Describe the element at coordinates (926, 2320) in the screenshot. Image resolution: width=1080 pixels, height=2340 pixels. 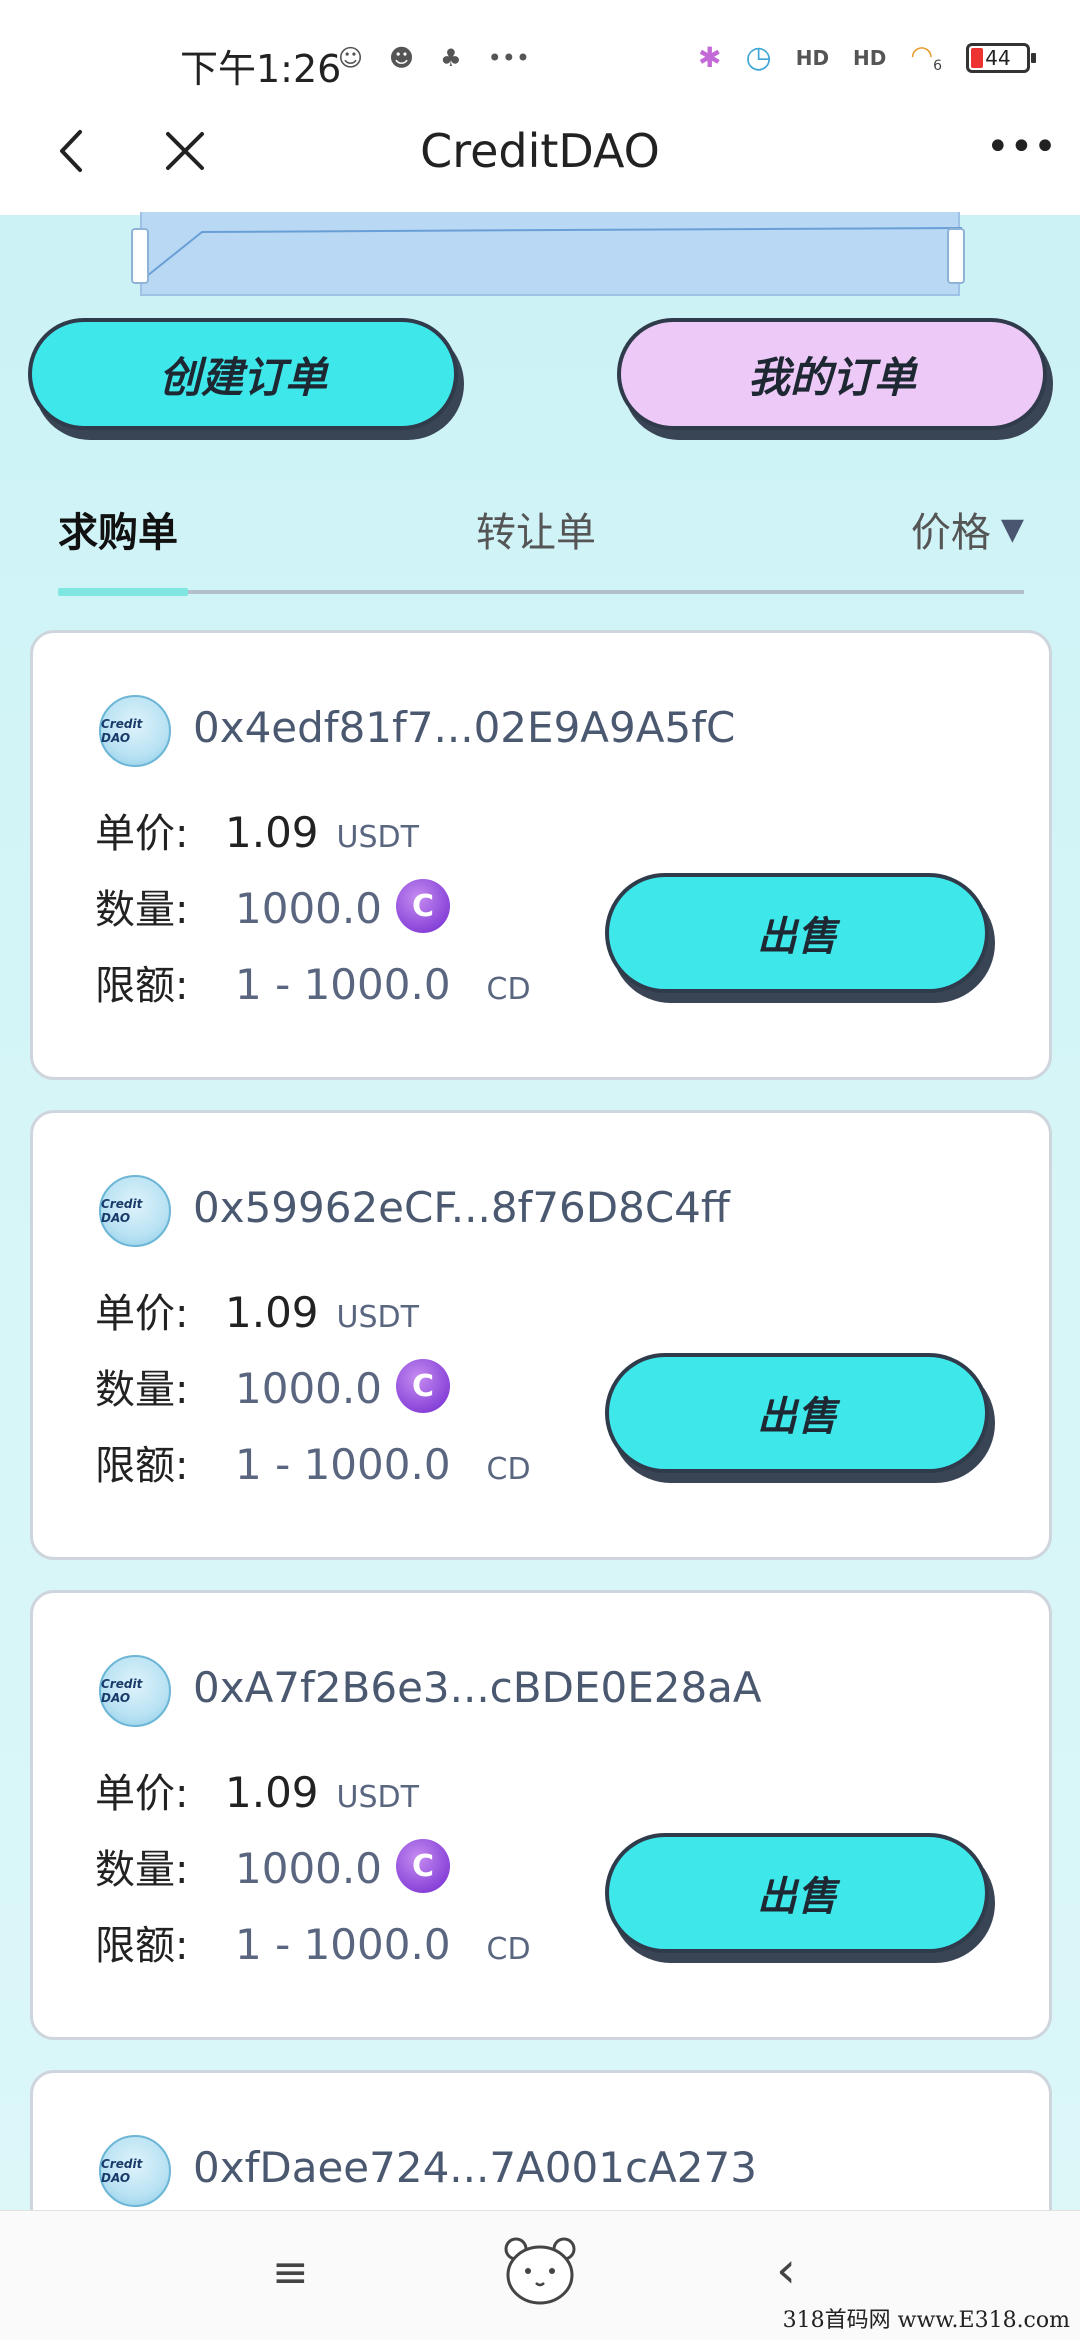
I see `watermark-text: 318首码网 www.E318.com` at that location.